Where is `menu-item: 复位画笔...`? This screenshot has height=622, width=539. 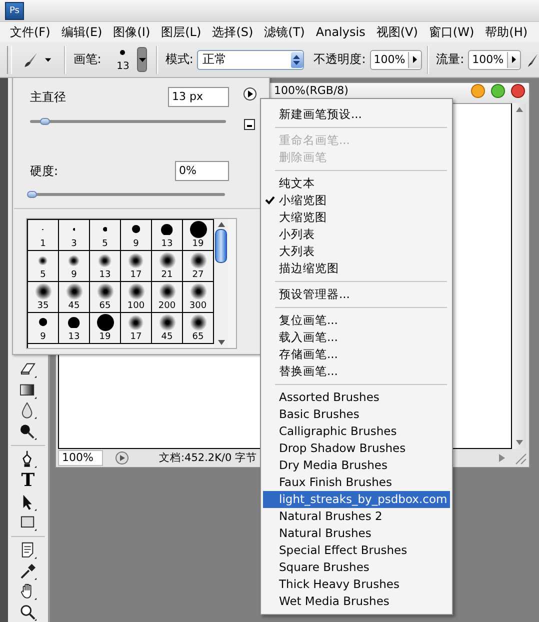
menu-item: 复位画笔... is located at coordinates (356, 320).